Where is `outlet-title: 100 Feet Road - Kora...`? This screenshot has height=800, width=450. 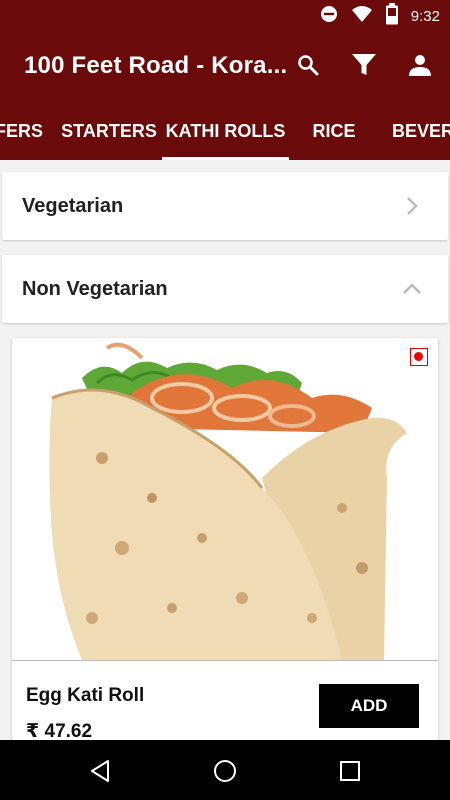 outlet-title: 100 Feet Road - Kora... is located at coordinates (155, 66).